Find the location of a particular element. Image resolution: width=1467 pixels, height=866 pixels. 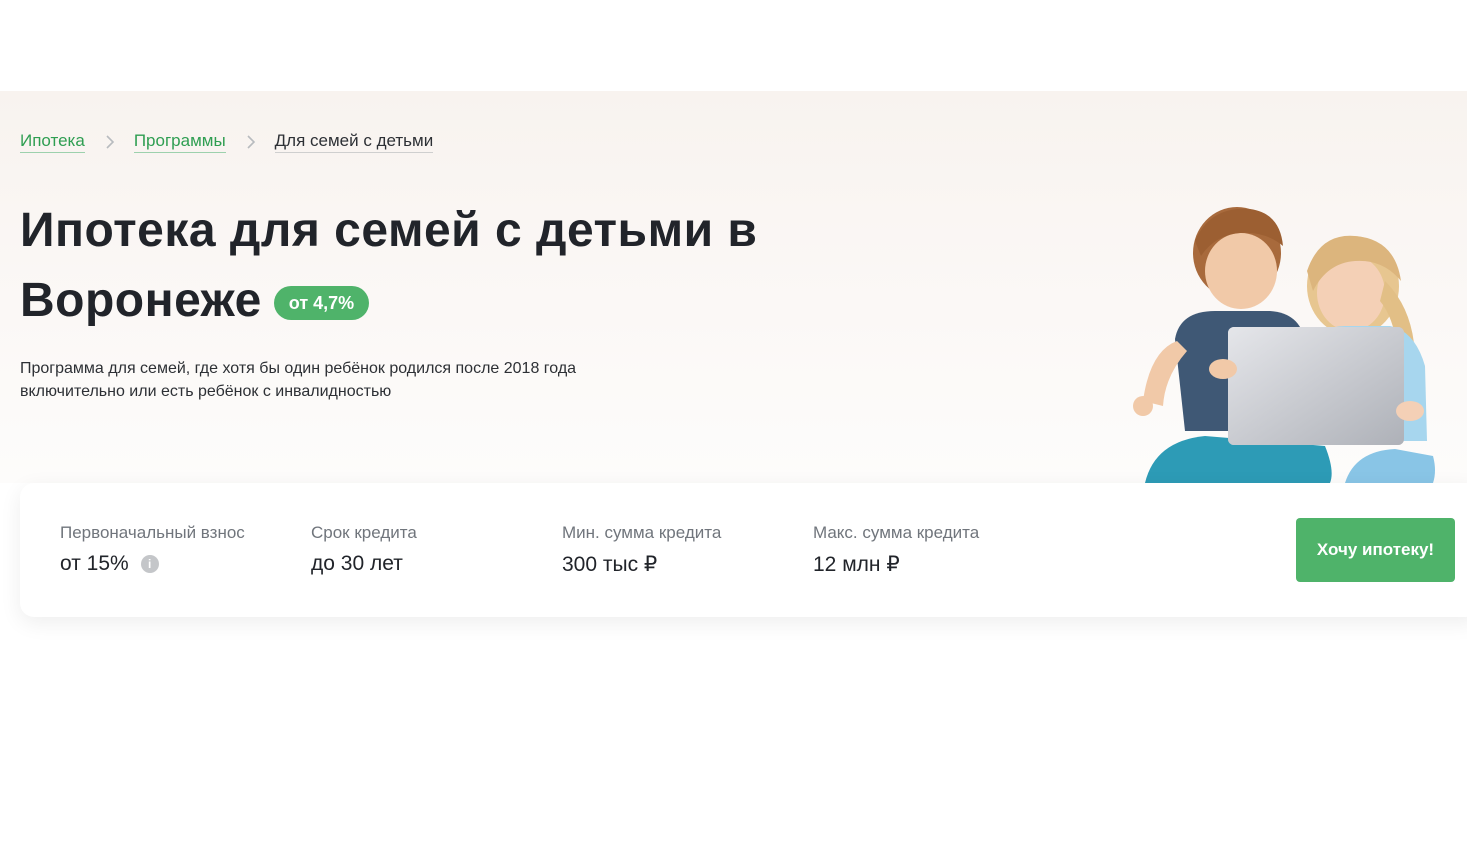

param-loan-term: Срок кредита до 30 лет is located at coordinates (364, 549).